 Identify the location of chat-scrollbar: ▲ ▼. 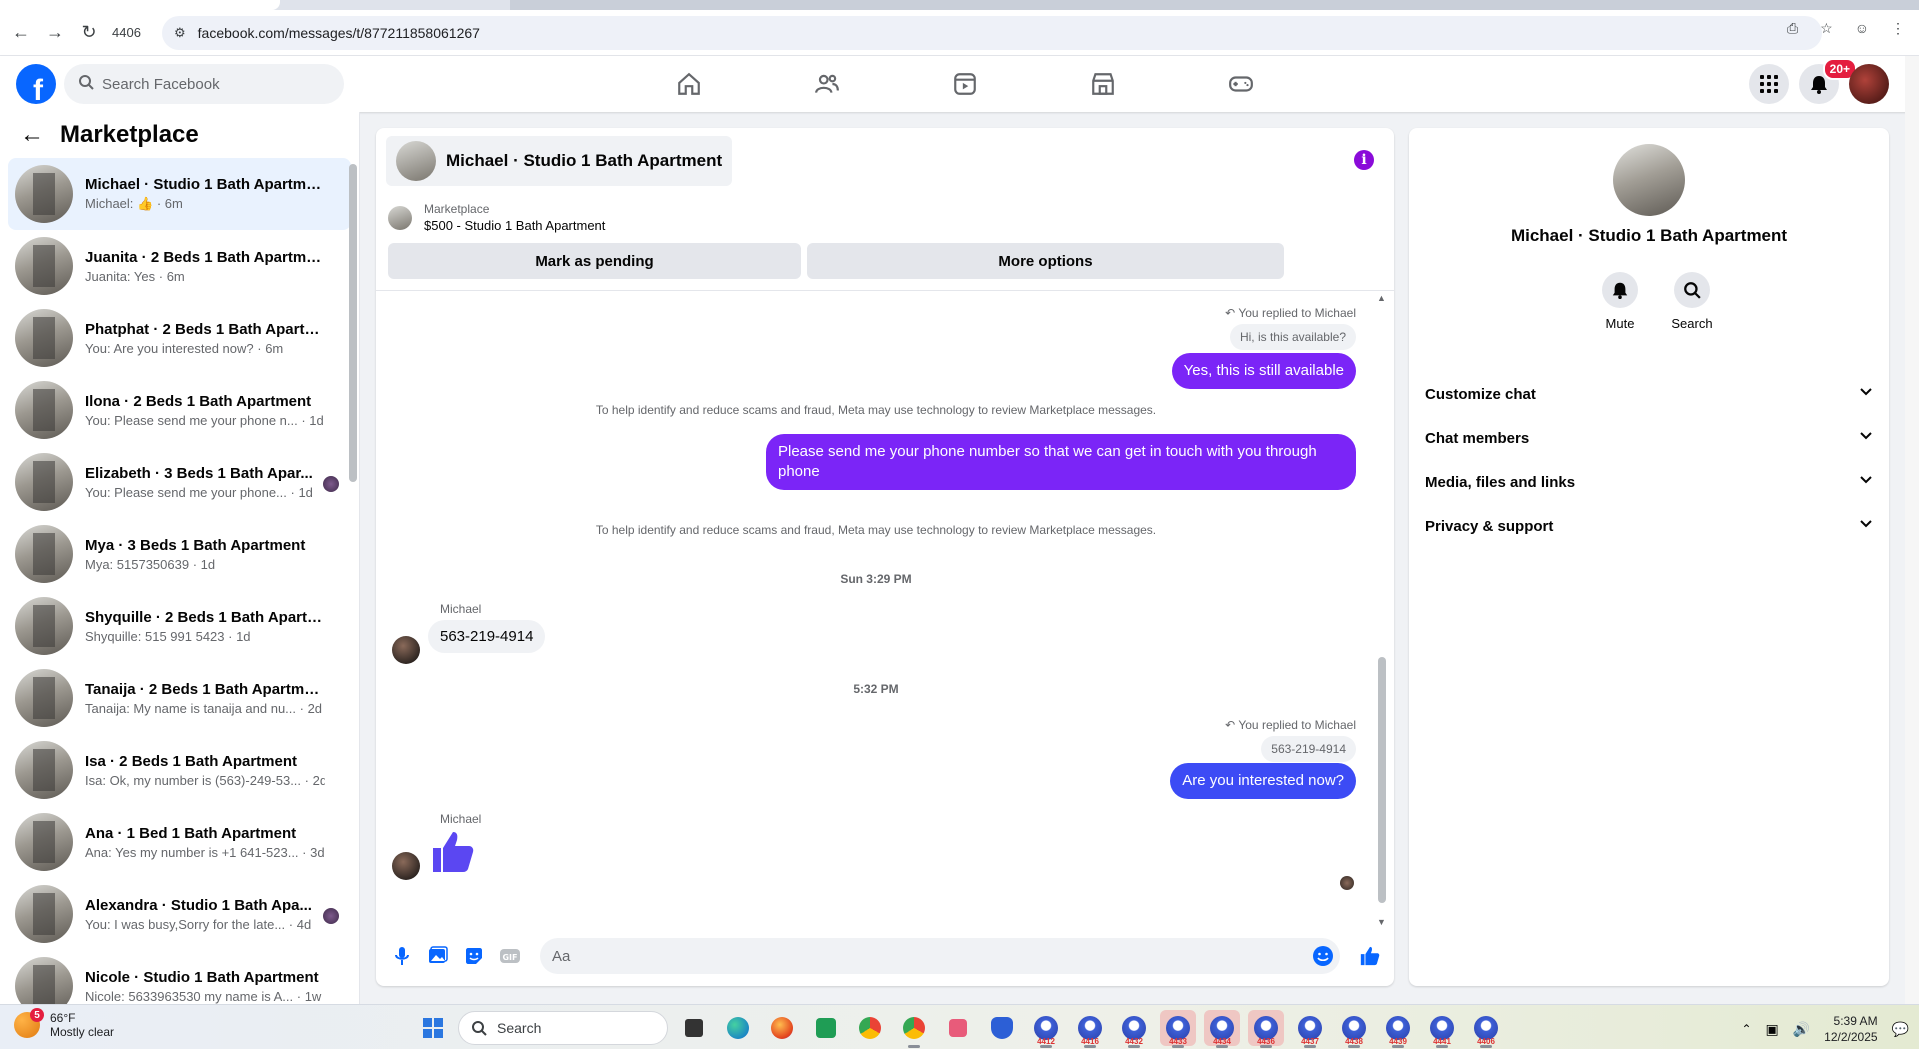
(1381, 610).